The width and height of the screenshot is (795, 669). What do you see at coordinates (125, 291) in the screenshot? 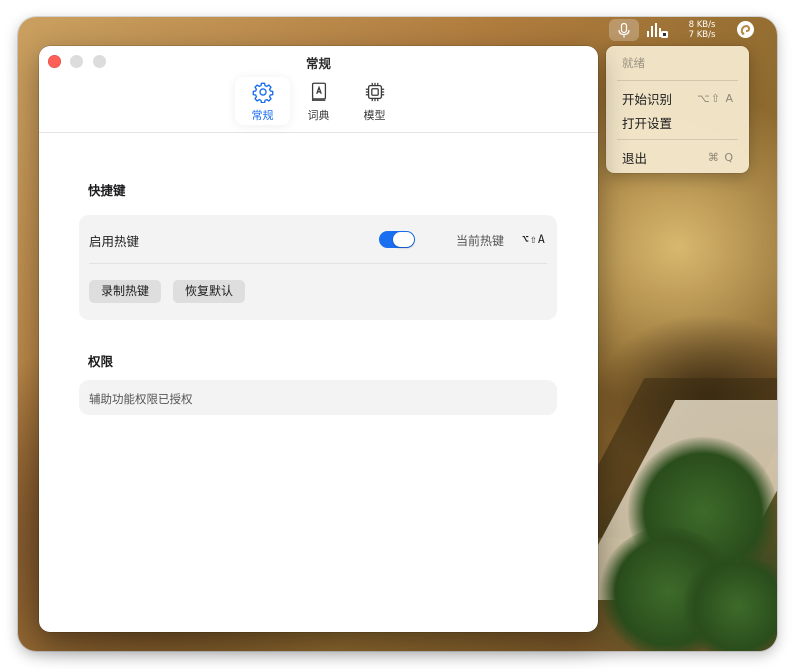
I see `record-hotkey-button: 录制热键` at bounding box center [125, 291].